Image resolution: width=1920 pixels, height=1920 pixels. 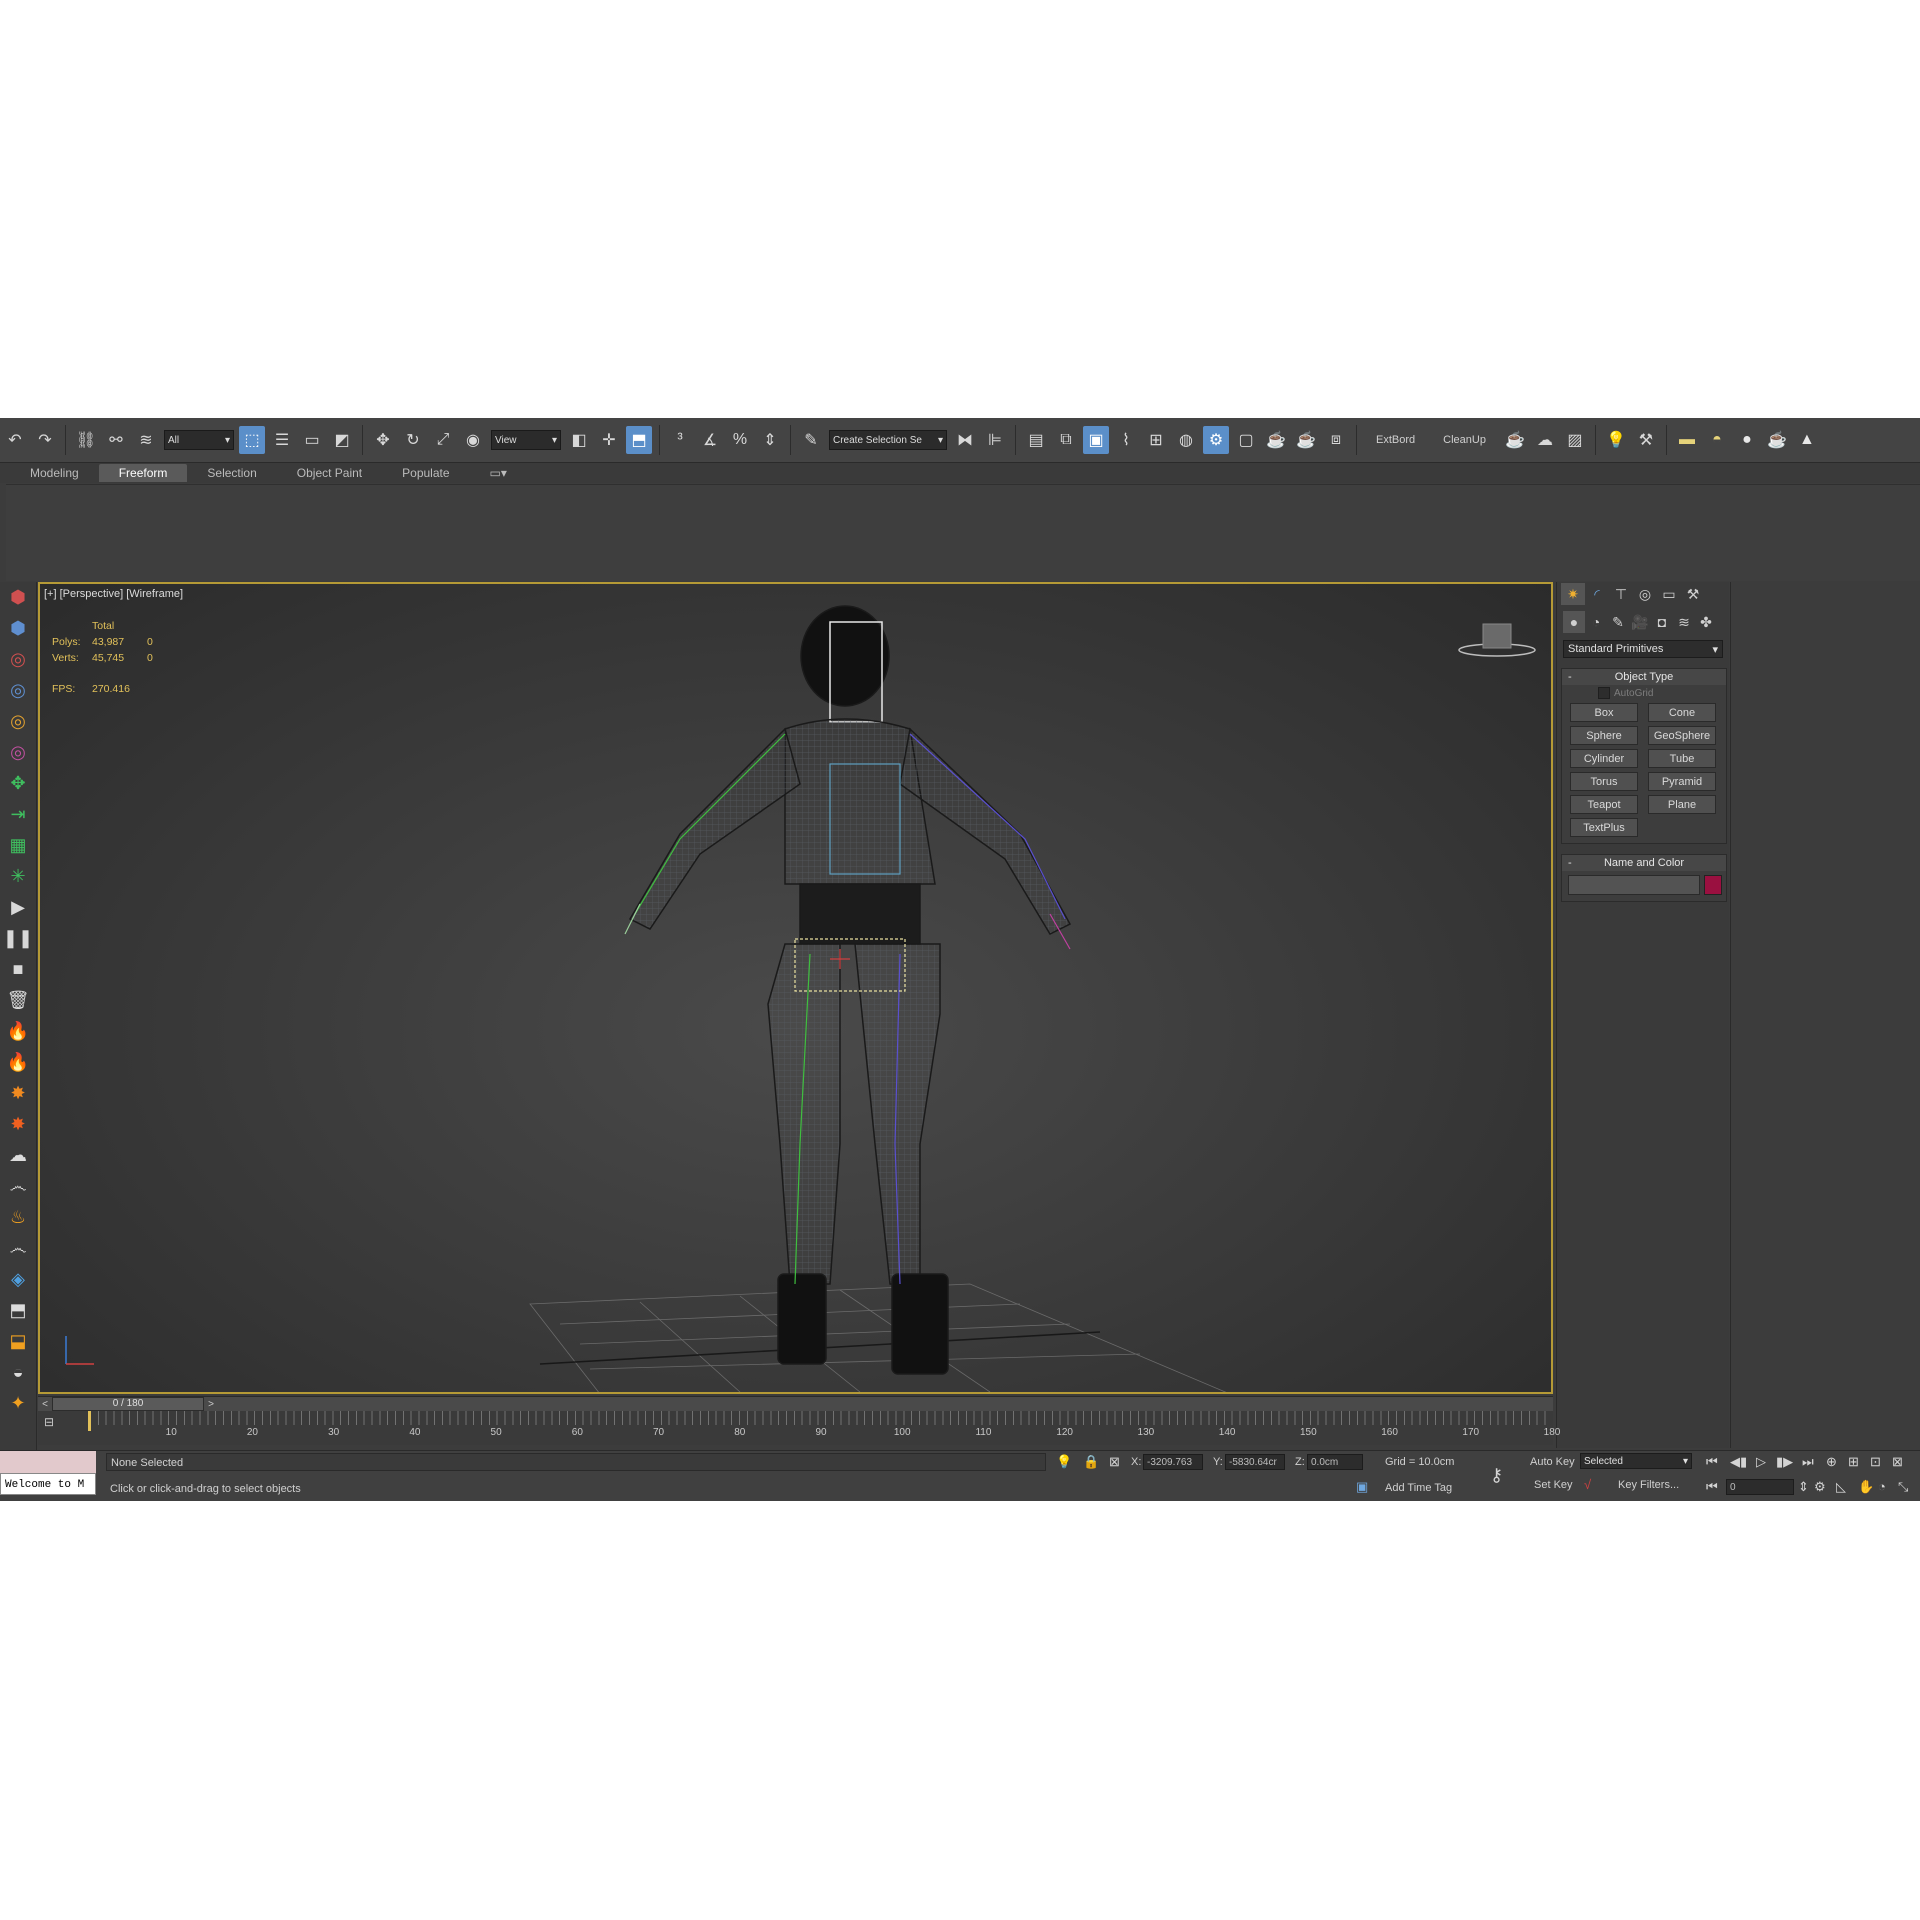 I want to click on render-iterative-icon: ☕, so click(x=1306, y=440).